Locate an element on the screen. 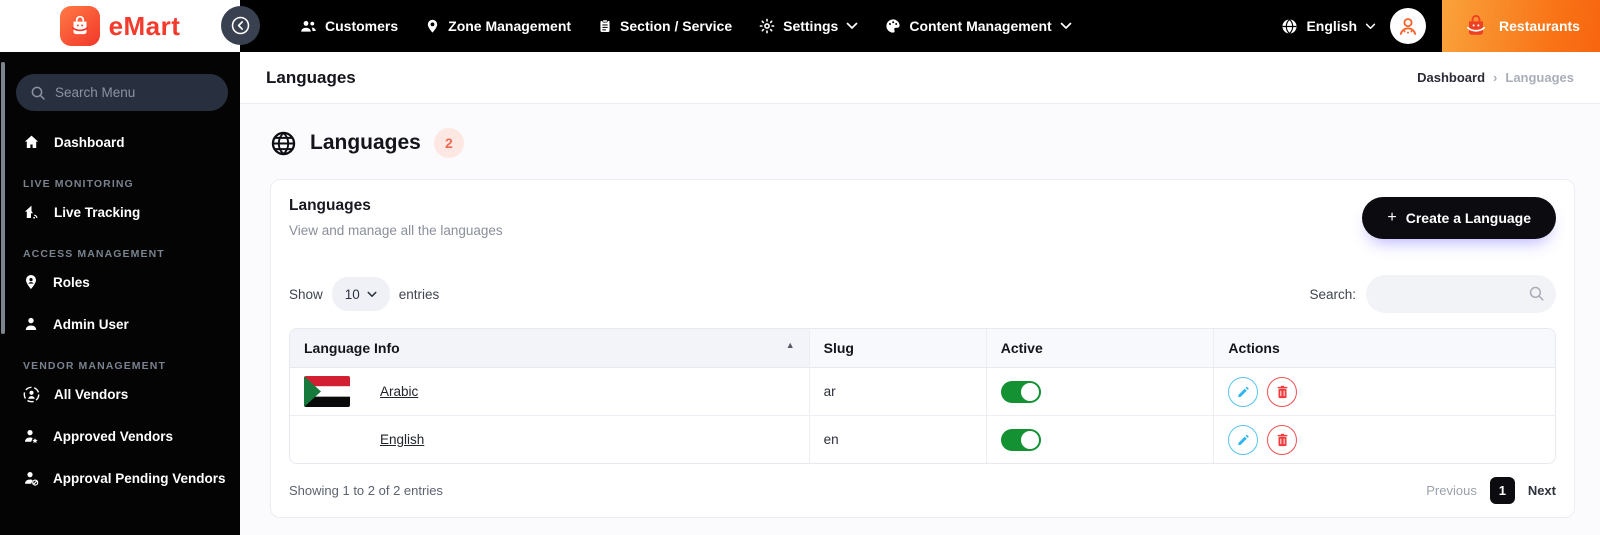  sort-ascending-icon: ▲ is located at coordinates (790, 345).